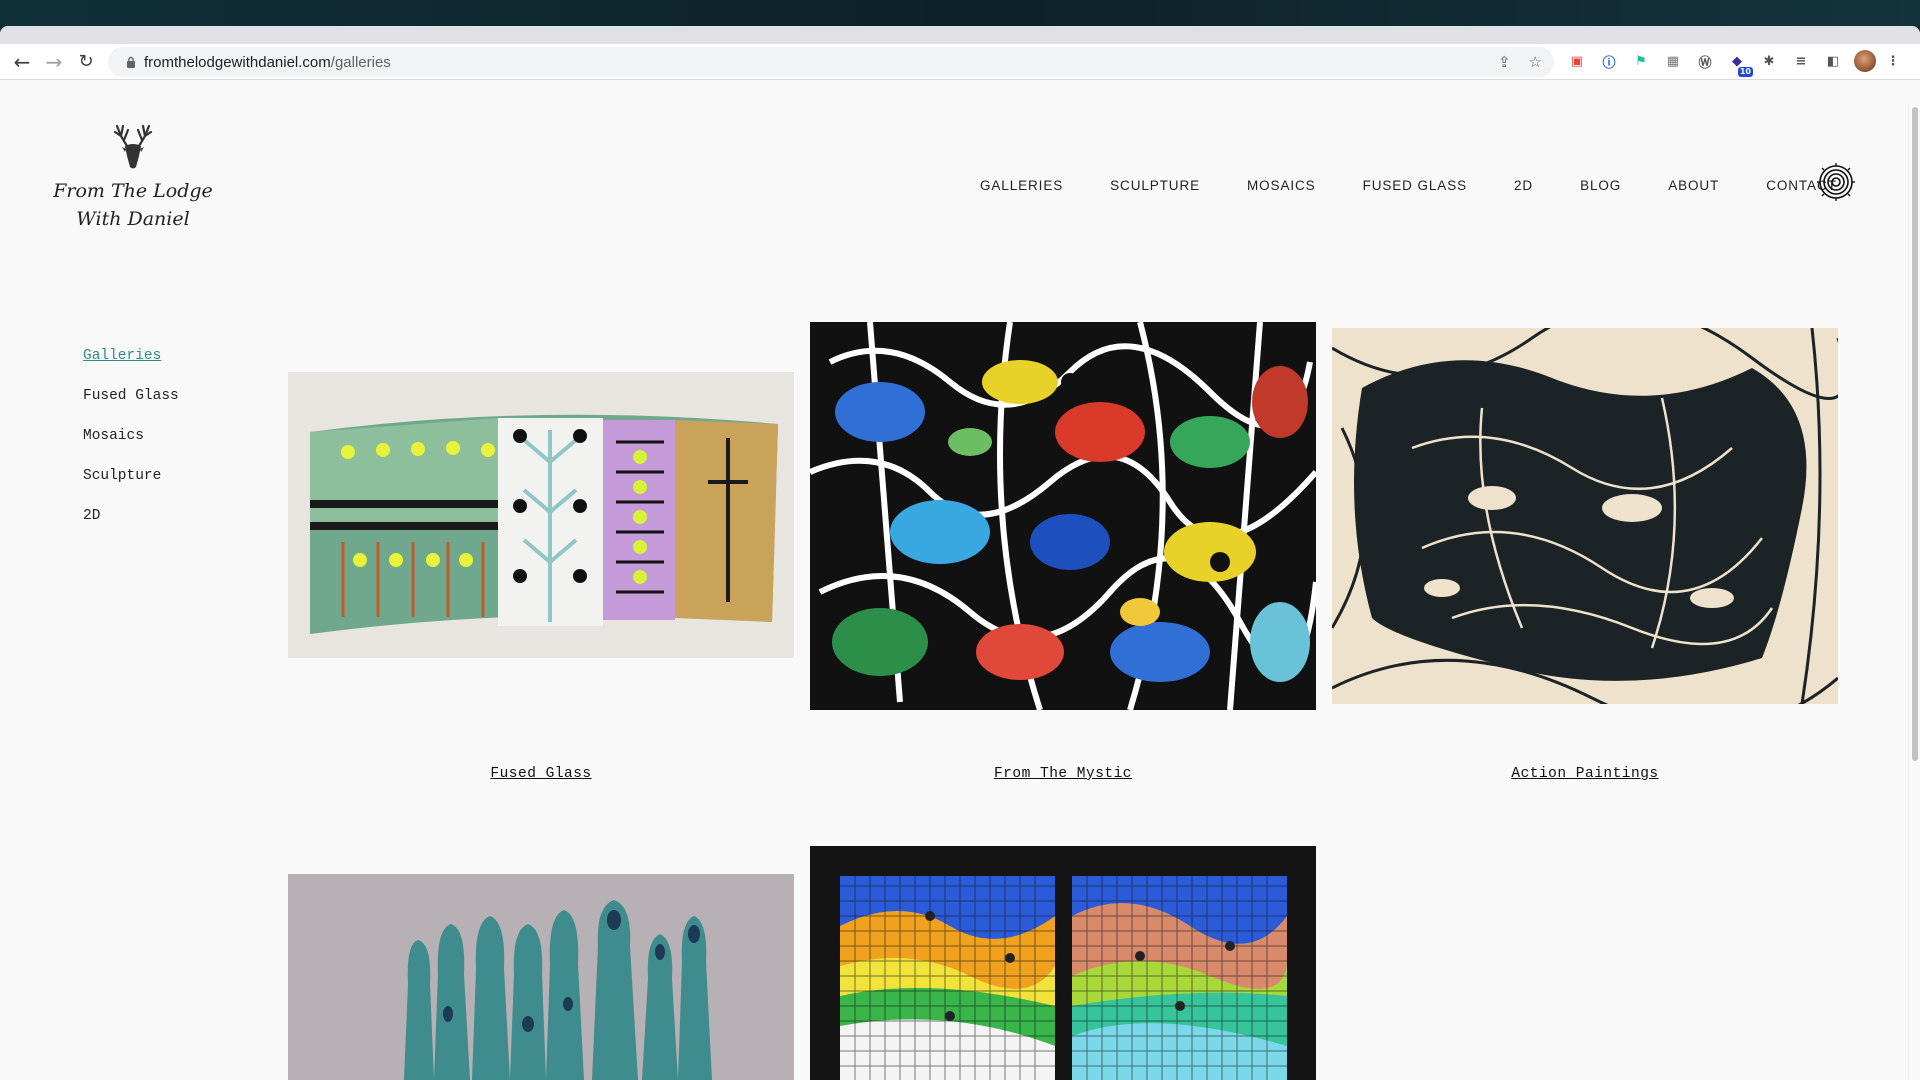 This screenshot has height=1080, width=1920. I want to click on url-text: fromthelodgewithdaniel.com/galleries, so click(267, 62).